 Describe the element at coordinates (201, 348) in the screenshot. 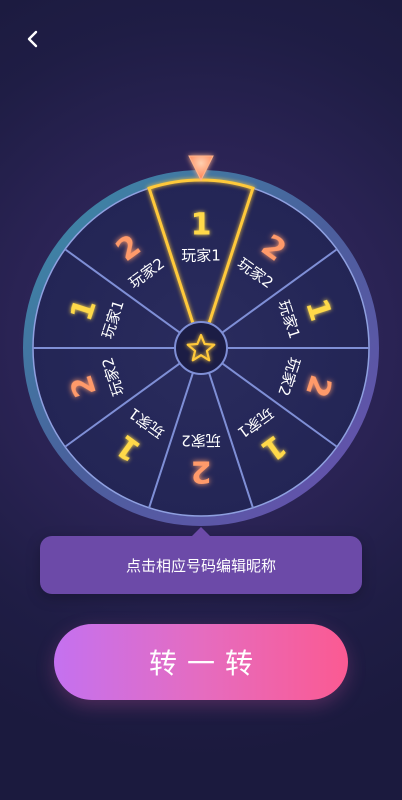

I see `wheel-hub` at that location.